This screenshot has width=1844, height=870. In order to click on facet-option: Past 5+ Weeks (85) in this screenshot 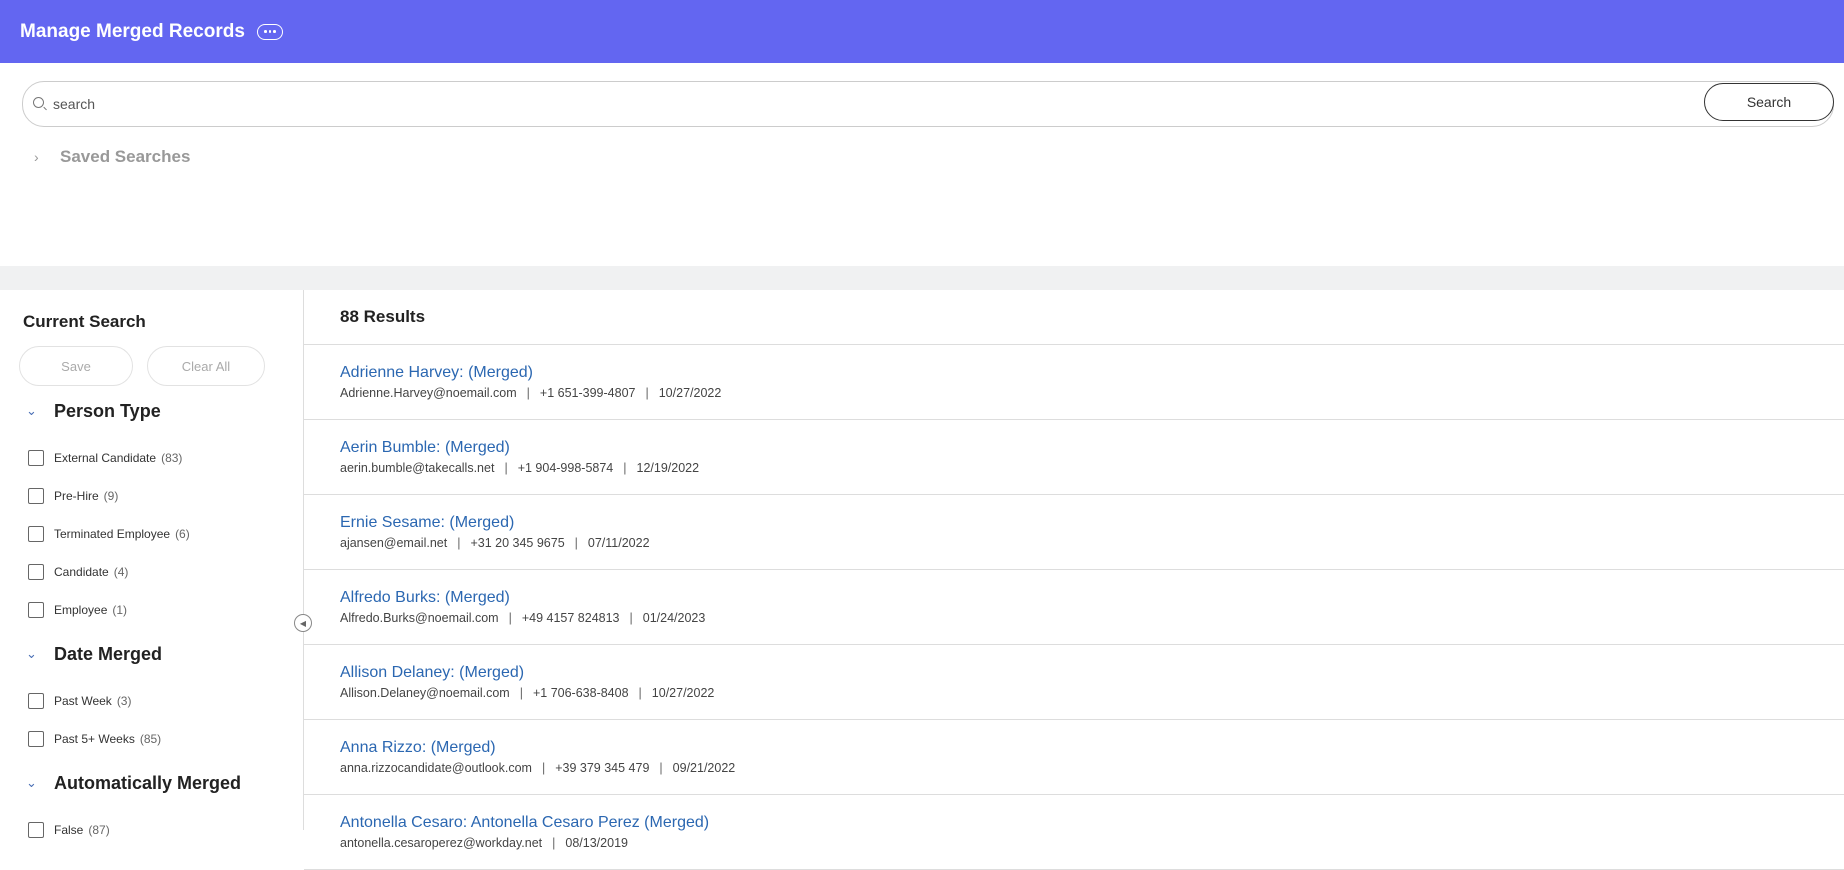, I will do `click(151, 739)`.